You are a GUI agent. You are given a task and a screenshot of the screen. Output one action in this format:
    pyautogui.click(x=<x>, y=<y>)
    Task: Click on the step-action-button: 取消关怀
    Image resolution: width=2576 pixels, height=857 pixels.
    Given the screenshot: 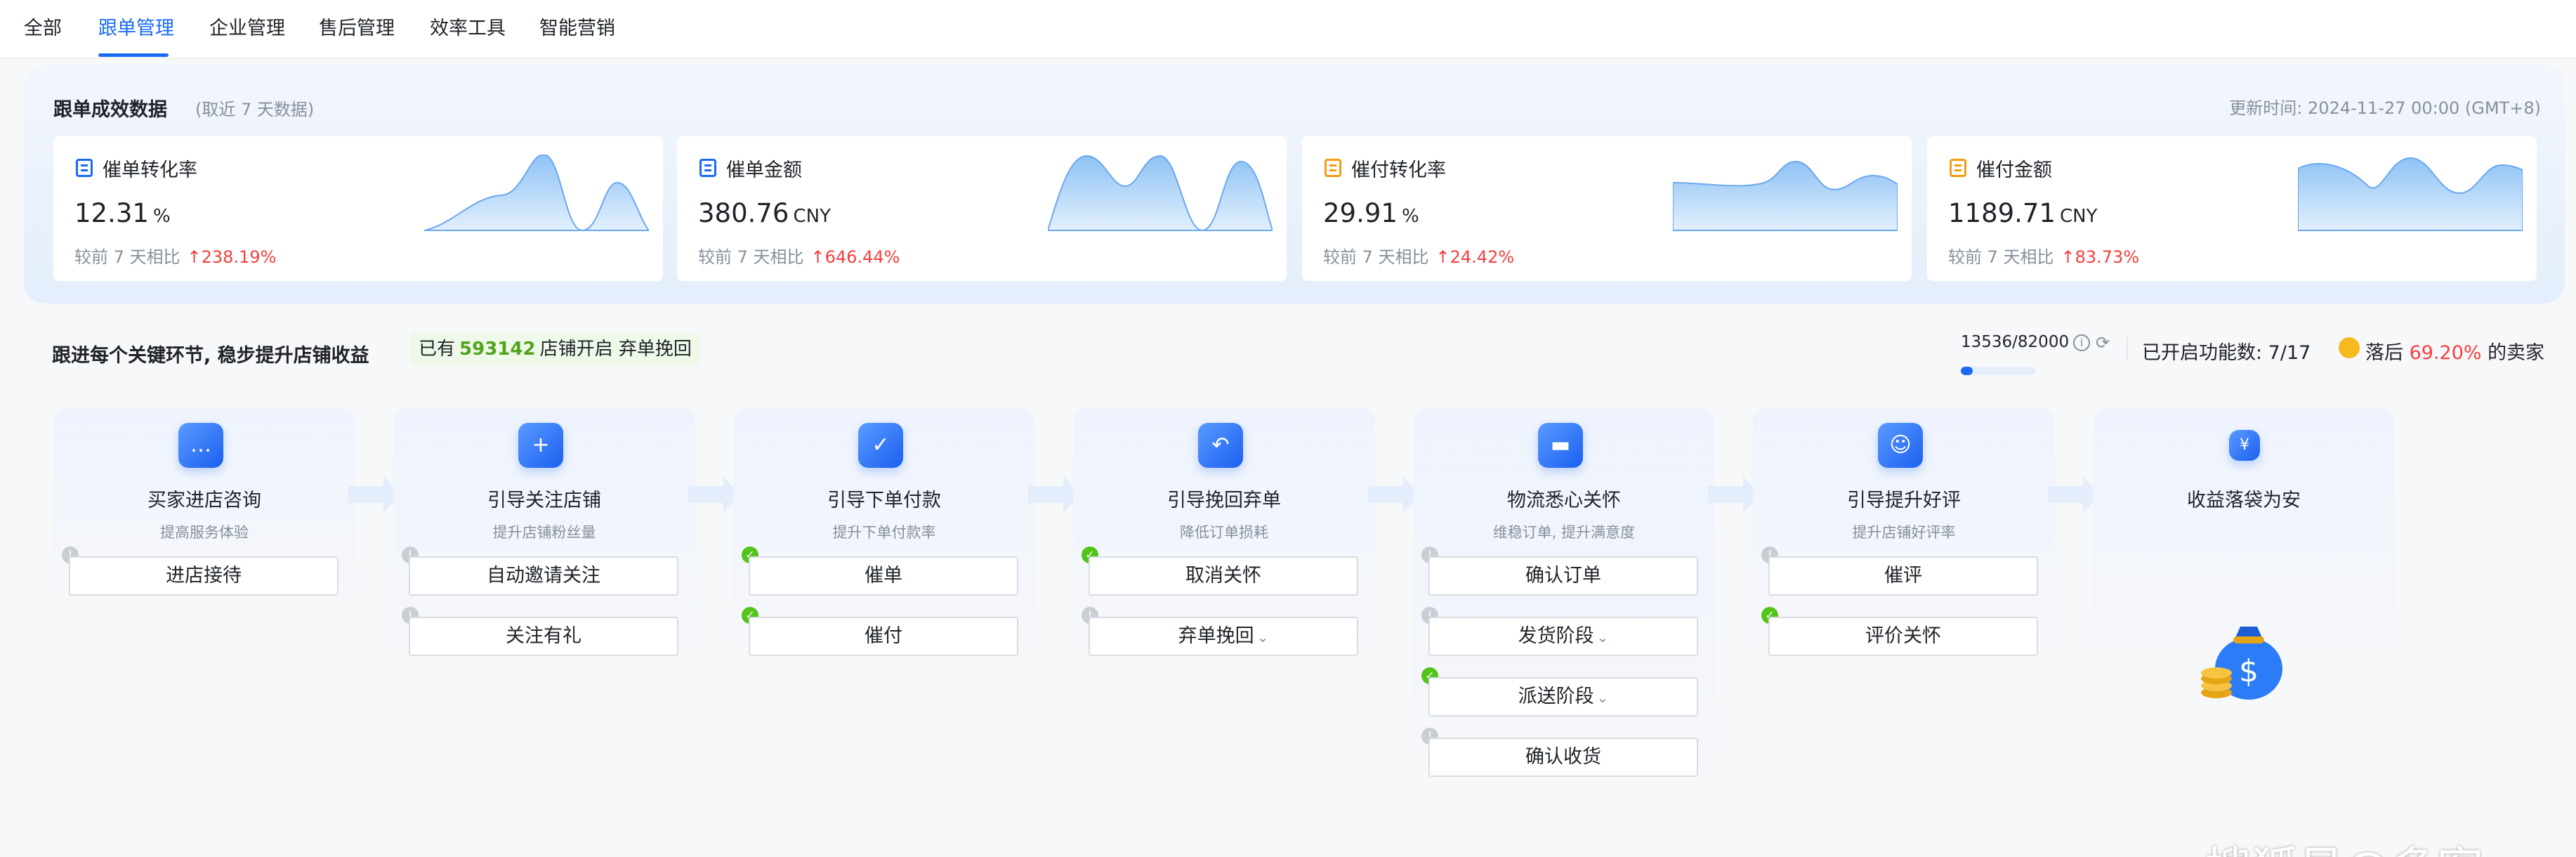 What is the action you would take?
    pyautogui.click(x=1223, y=576)
    